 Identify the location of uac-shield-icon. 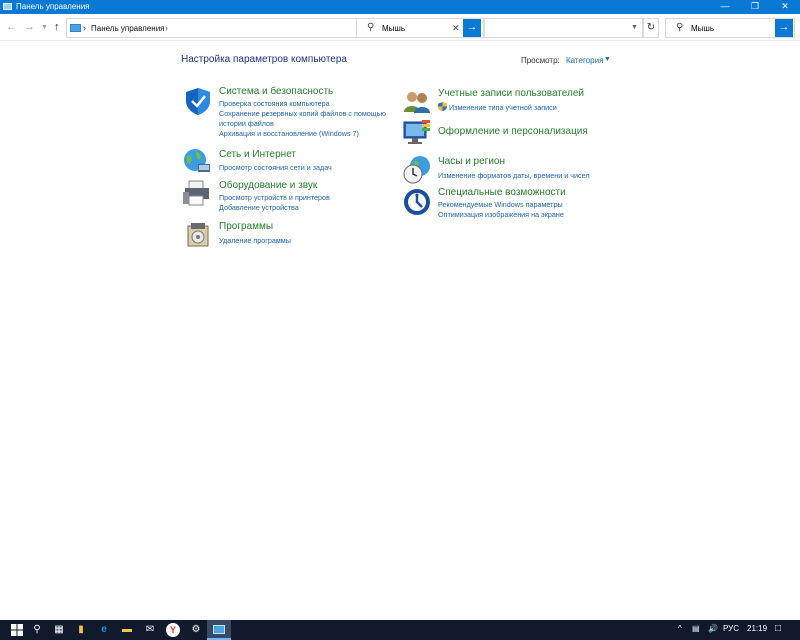
(442, 106).